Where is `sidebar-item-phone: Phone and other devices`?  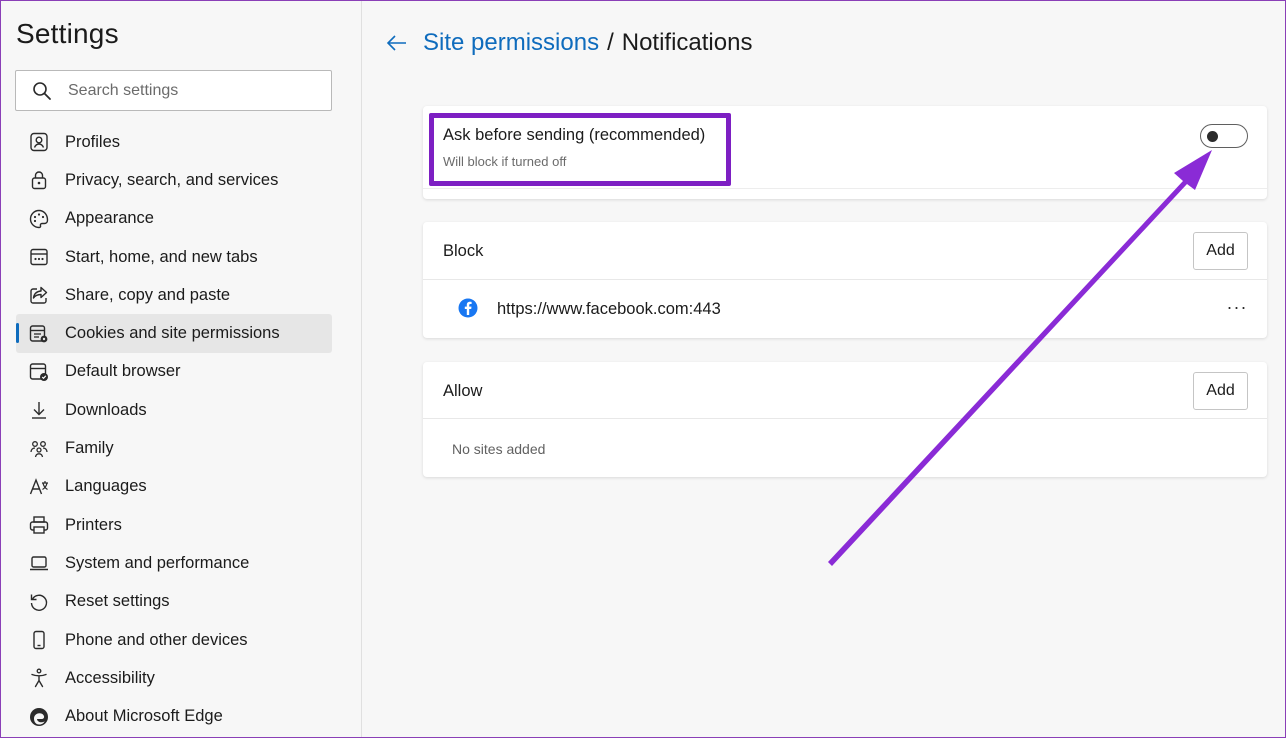
sidebar-item-phone: Phone and other devices is located at coordinates (174, 640).